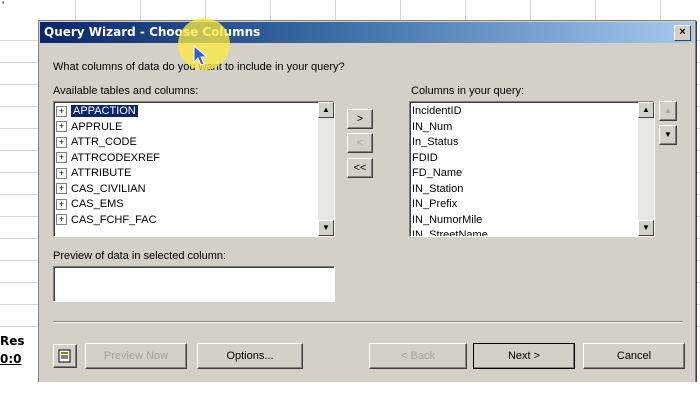  I want to click on available-table-item: + CAS_CIVILIAN, so click(194, 190).